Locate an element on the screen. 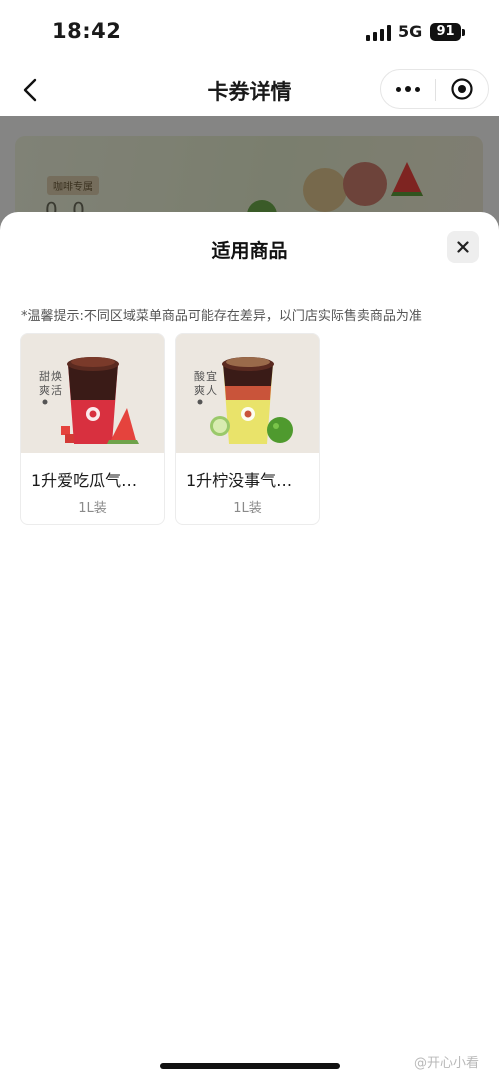 This screenshot has width=499, height=1080. product-side-text: 甜 is located at coordinates (44, 376).